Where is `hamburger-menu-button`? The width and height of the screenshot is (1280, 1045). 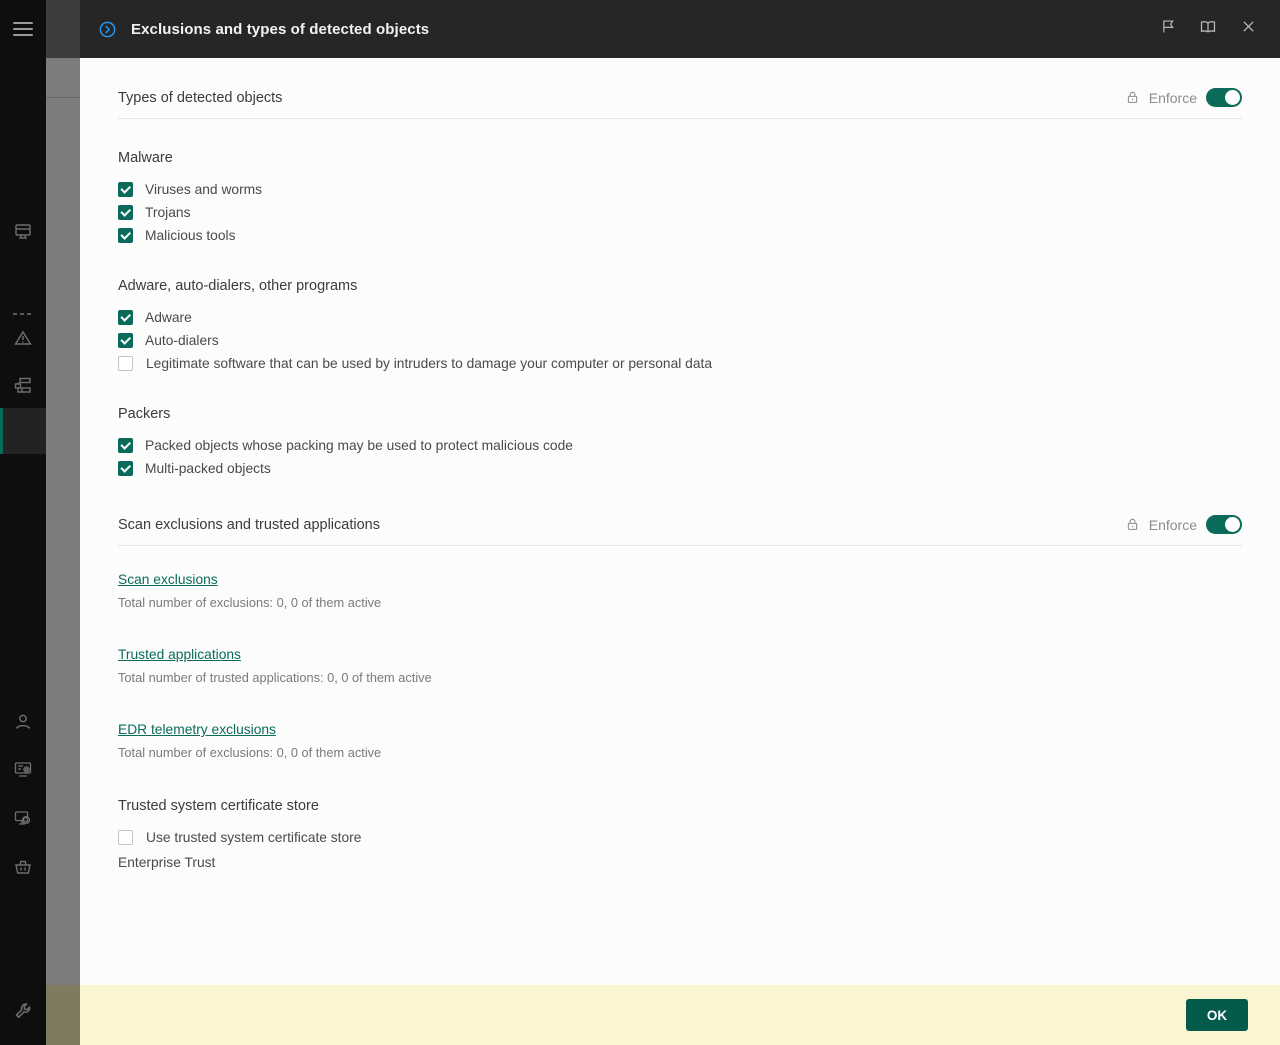
hamburger-menu-button is located at coordinates (23, 29).